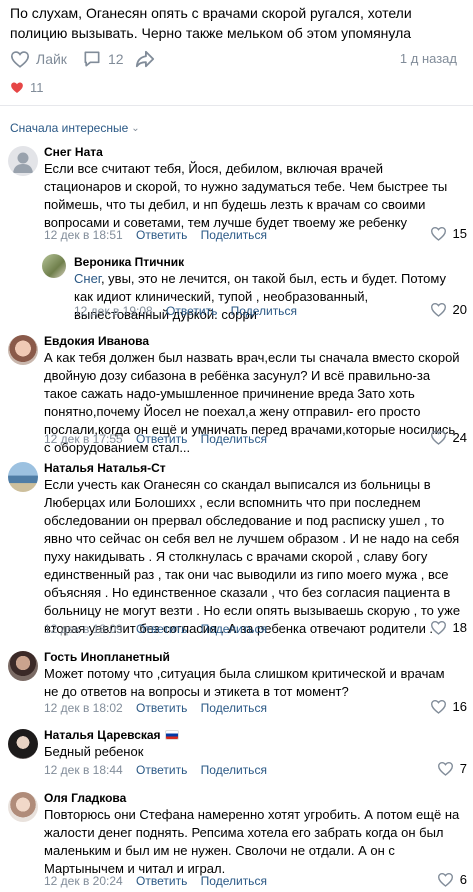  What do you see at coordinates (107, 657) in the screenshot?
I see `comment-author: Гость Инопланетный` at bounding box center [107, 657].